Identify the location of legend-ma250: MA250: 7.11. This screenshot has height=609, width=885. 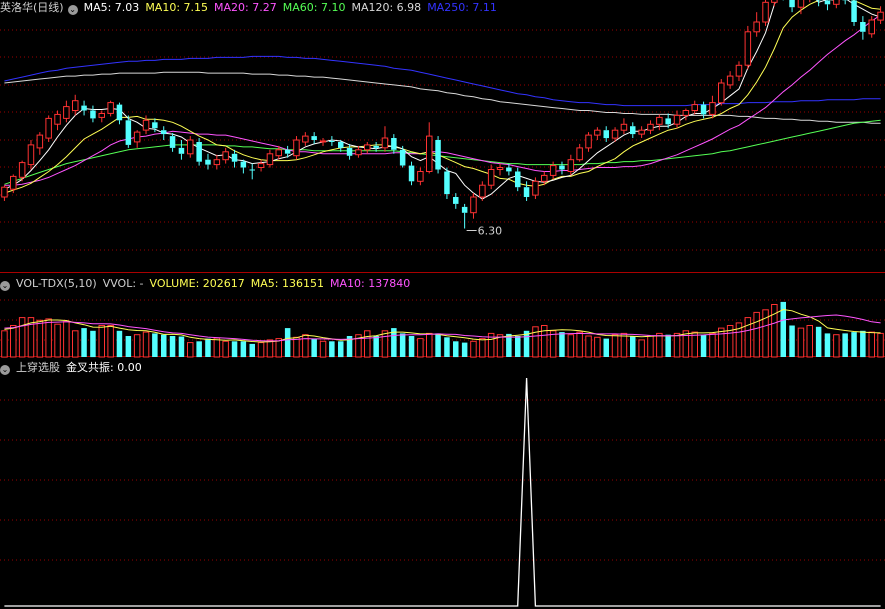
(462, 7).